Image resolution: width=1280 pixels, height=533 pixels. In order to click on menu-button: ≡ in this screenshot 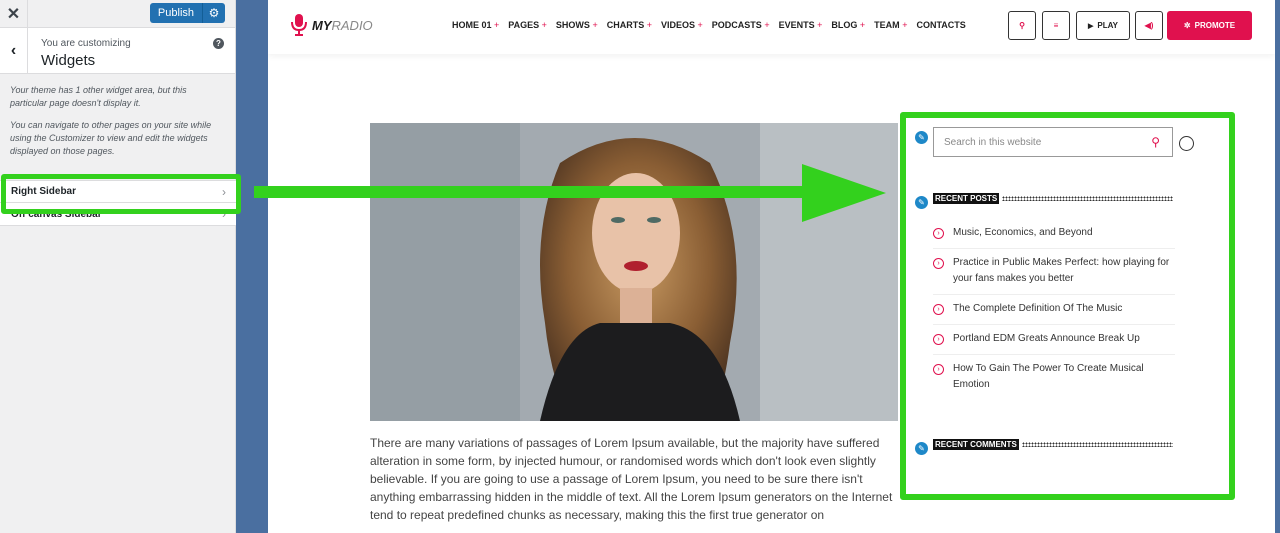, I will do `click(1056, 25)`.